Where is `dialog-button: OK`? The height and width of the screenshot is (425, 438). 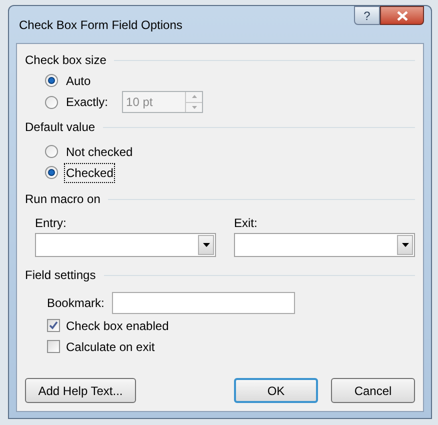
dialog-button: OK is located at coordinates (276, 390).